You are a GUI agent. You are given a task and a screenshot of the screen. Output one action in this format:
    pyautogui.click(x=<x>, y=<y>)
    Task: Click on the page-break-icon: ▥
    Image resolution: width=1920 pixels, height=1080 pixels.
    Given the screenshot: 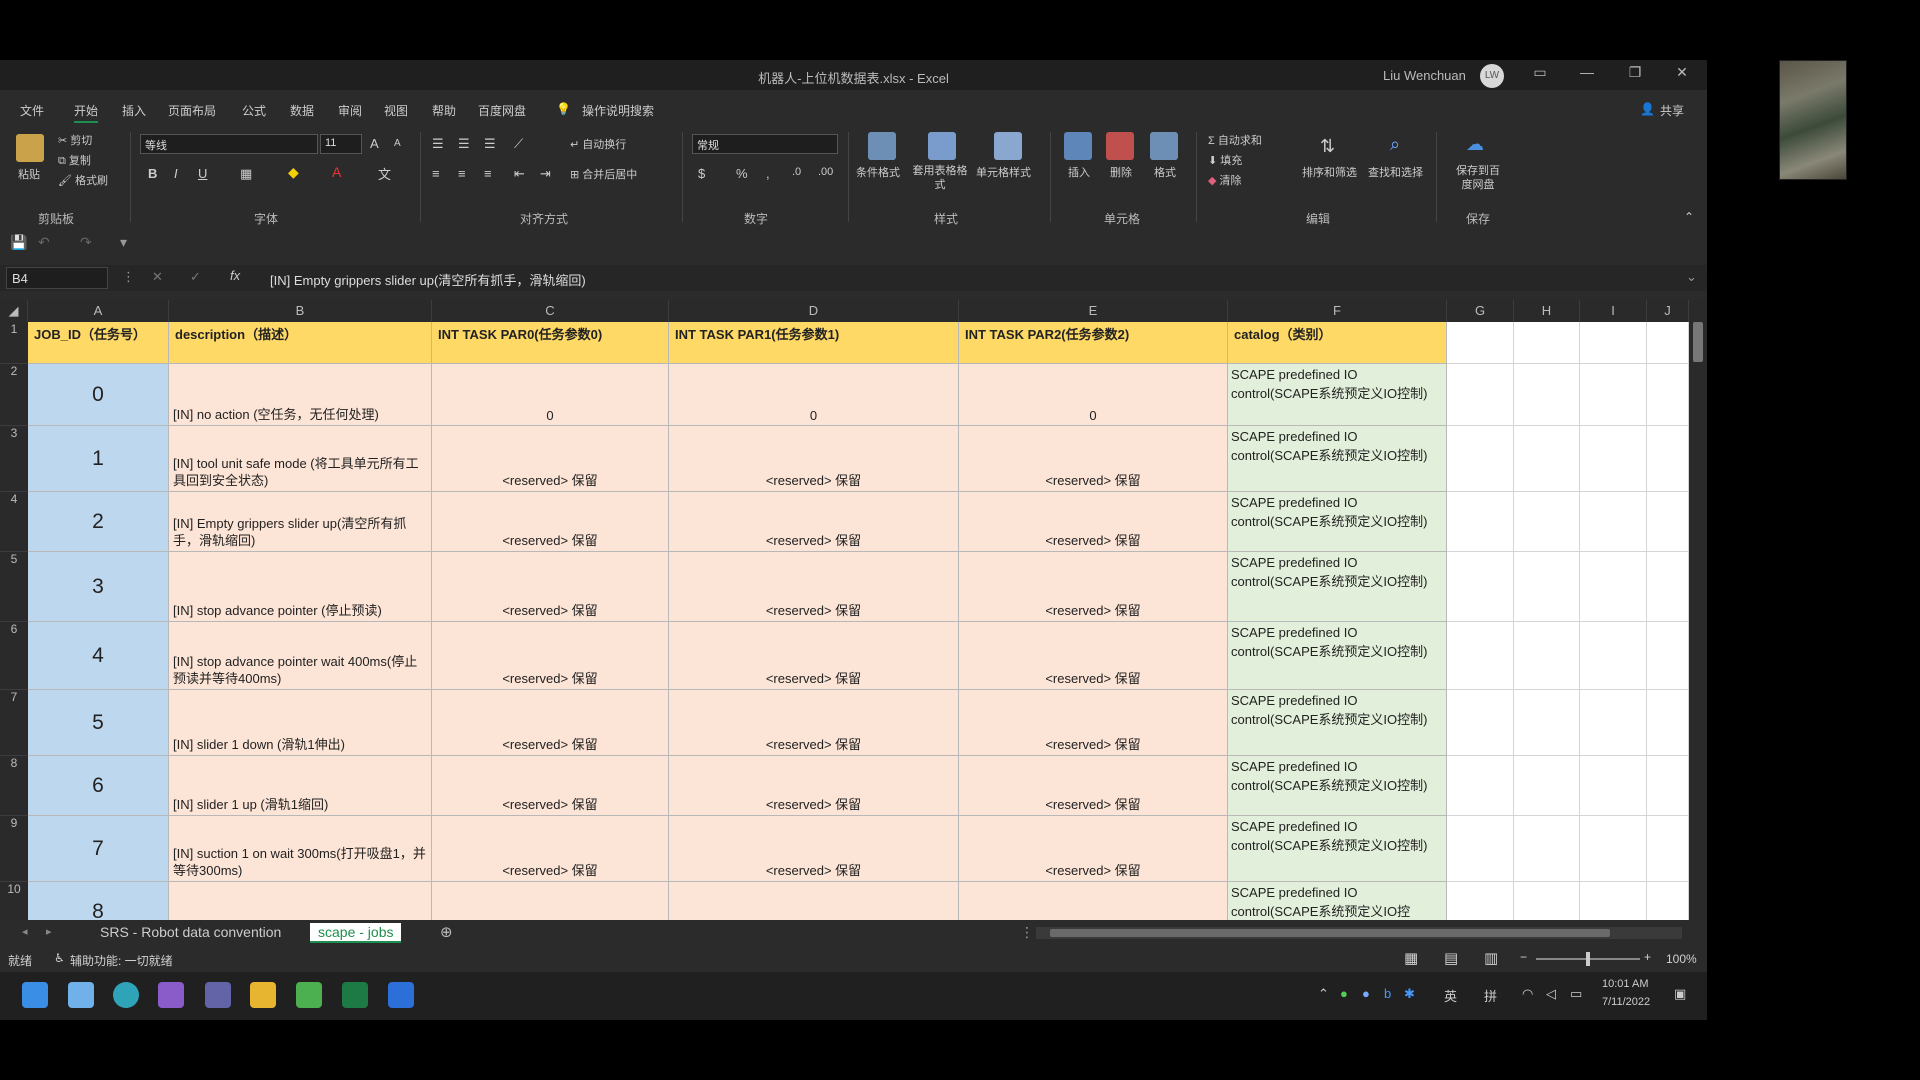 What is the action you would take?
    pyautogui.click(x=1491, y=958)
    